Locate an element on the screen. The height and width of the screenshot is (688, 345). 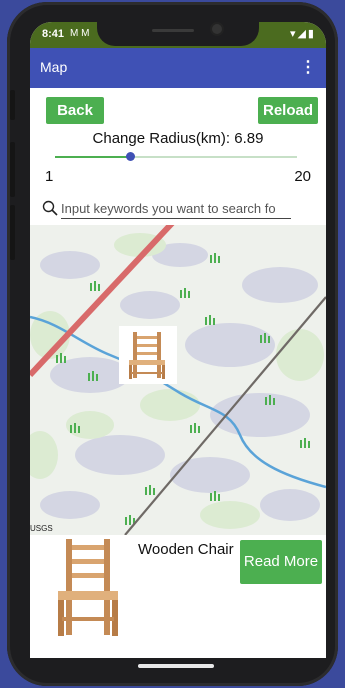
speaker is located at coordinates (173, 30).